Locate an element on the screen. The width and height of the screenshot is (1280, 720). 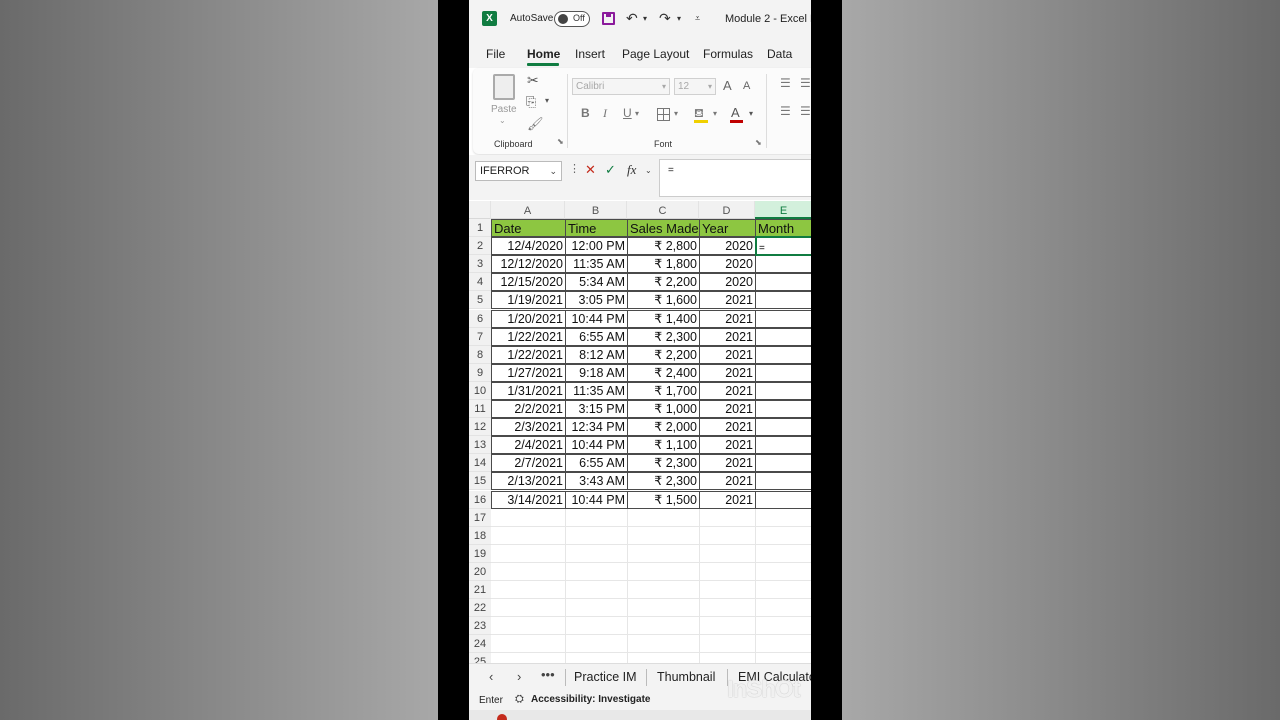
data-cell: 5:34 AM is located at coordinates (596, 282).